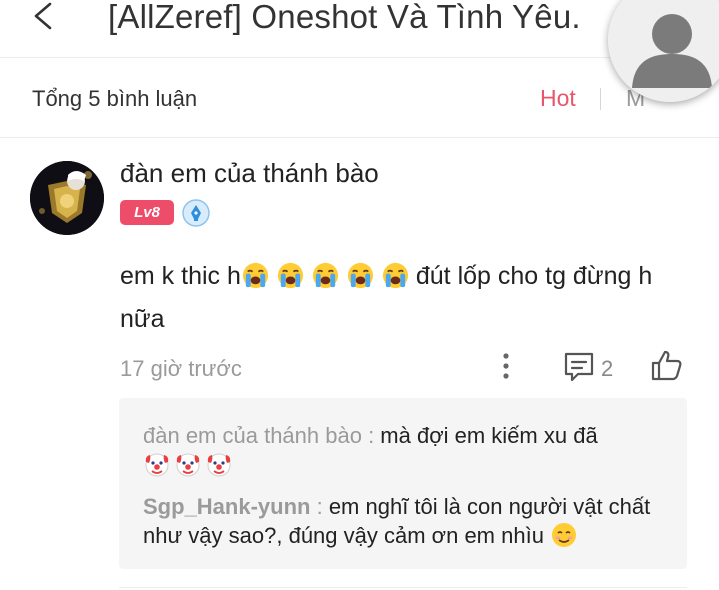  What do you see at coordinates (403, 587) in the screenshot?
I see `divider` at bounding box center [403, 587].